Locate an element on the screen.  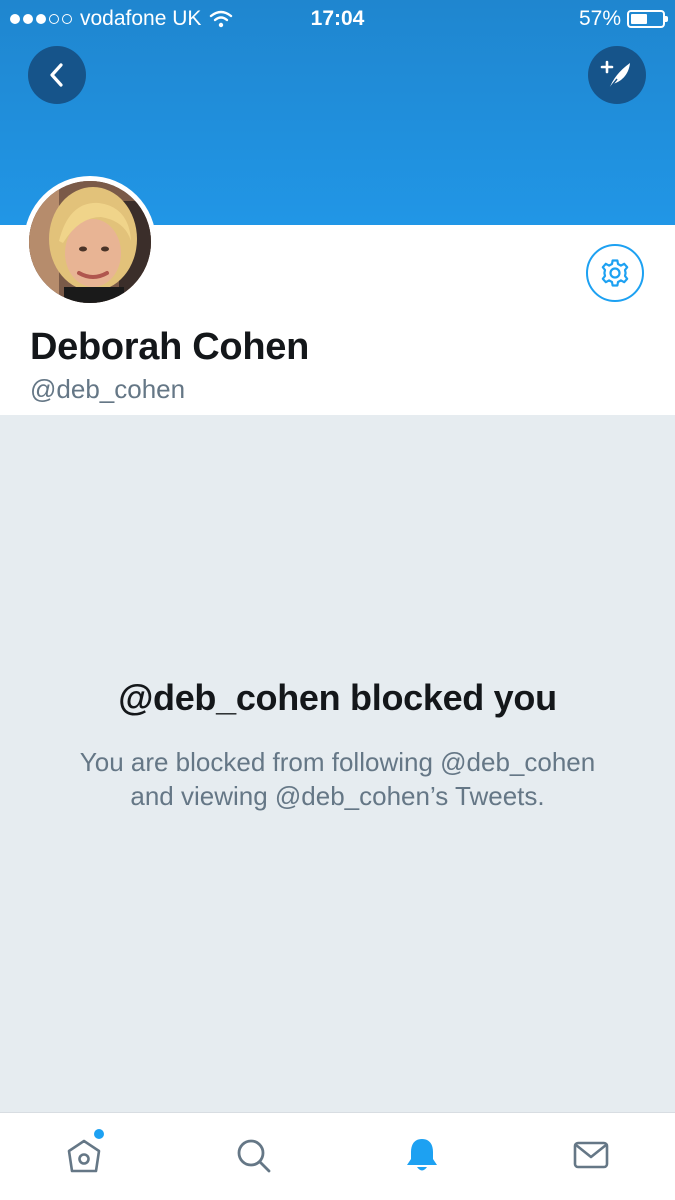
status-bar: vodafone UK 17:04 57% is located at coordinates (337, 19).